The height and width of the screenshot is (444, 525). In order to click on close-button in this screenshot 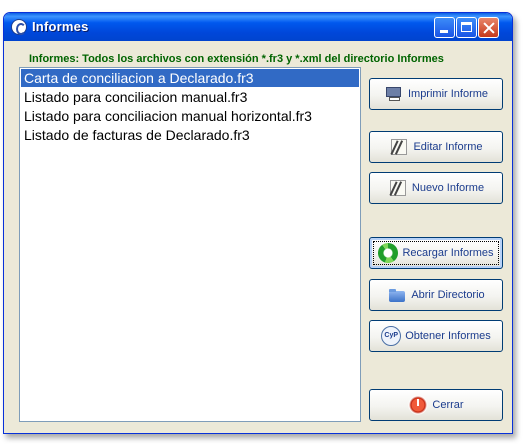, I will do `click(488, 27)`.